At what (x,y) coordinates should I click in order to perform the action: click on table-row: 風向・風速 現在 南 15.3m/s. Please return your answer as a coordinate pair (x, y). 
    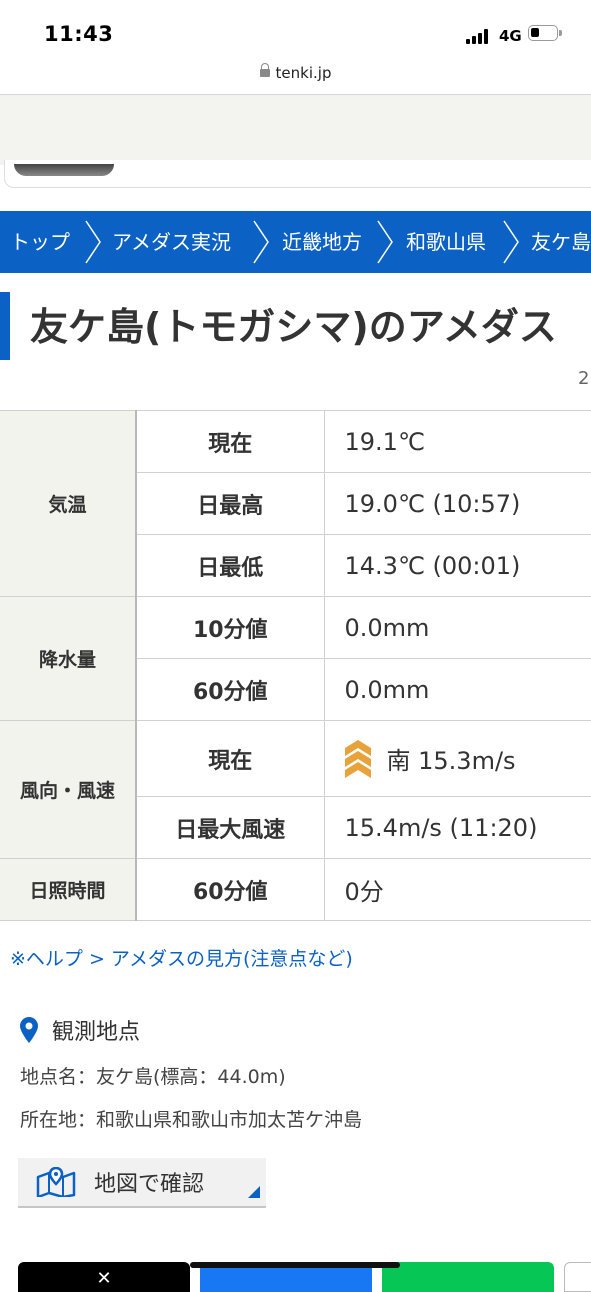
    Looking at the image, I should click on (295, 789).